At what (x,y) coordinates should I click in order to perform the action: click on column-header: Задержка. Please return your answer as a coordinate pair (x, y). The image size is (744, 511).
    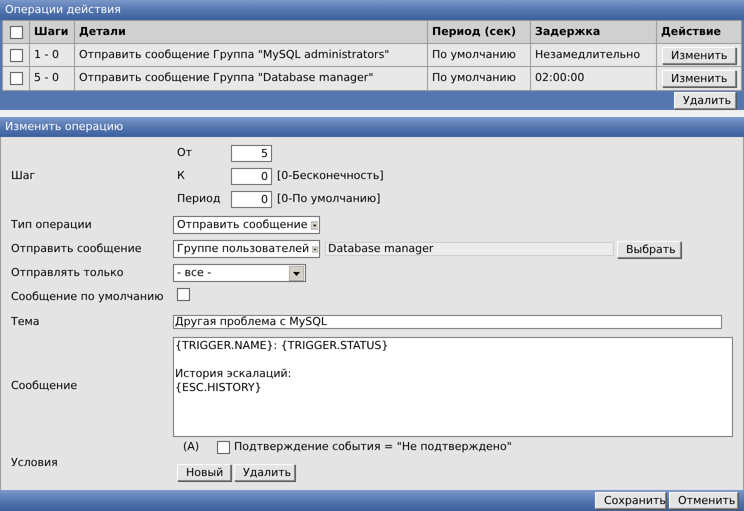
    Looking at the image, I should click on (567, 32).